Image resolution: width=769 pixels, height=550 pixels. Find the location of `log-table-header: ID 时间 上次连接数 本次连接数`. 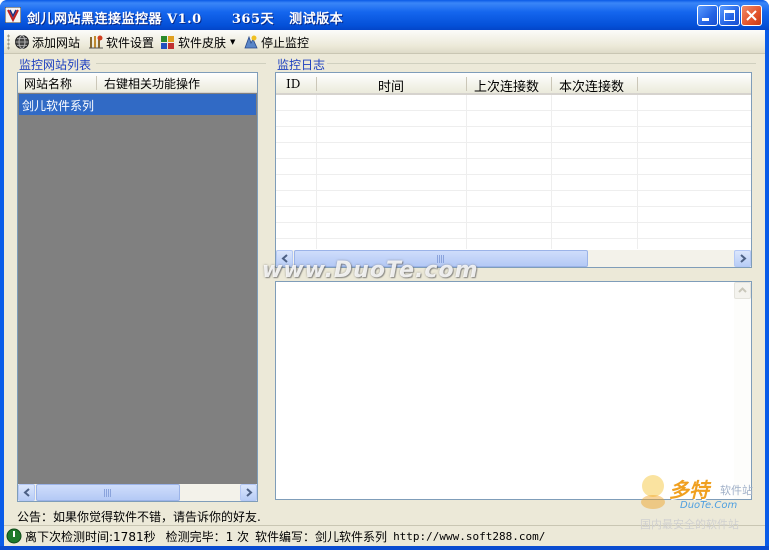

log-table-header: ID 时间 上次连接数 本次连接数 is located at coordinates (513, 84).